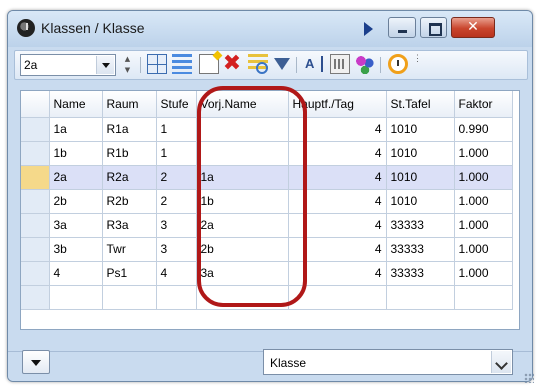 The height and width of the screenshot is (389, 540). I want to click on cell-name: 1a, so click(76, 129).